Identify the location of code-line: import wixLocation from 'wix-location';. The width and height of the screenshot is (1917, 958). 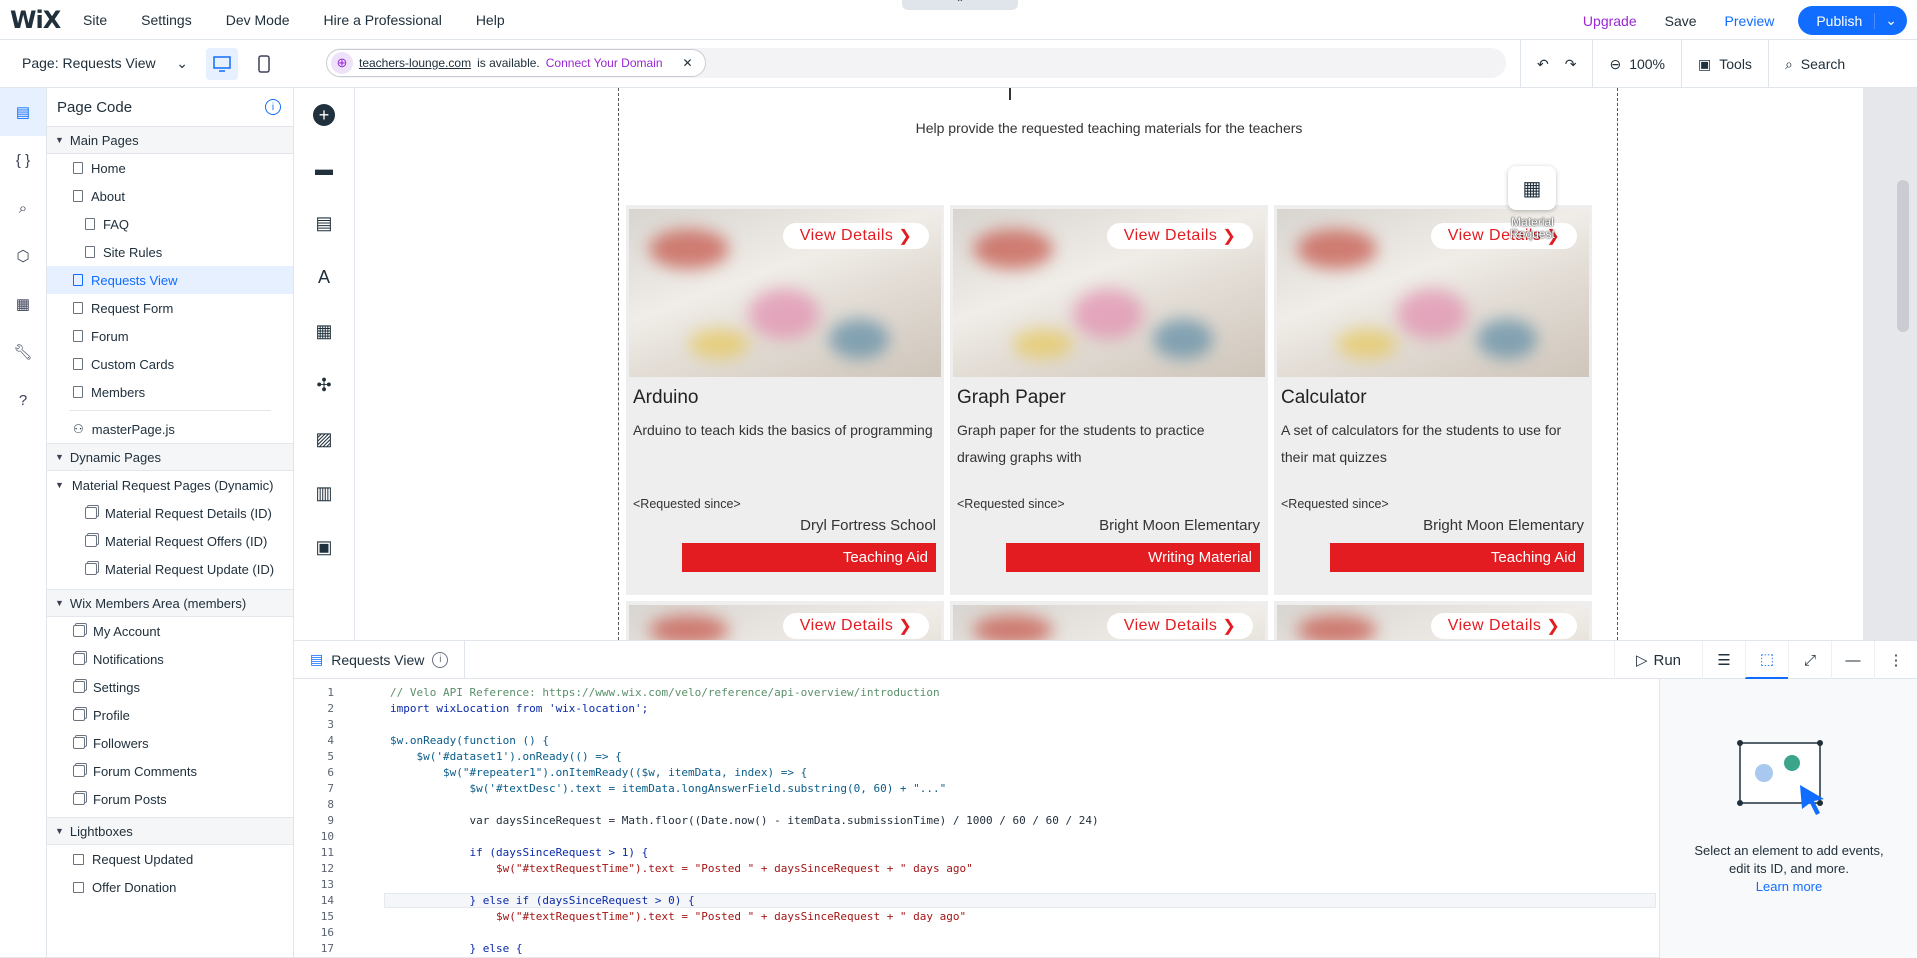
(519, 708).